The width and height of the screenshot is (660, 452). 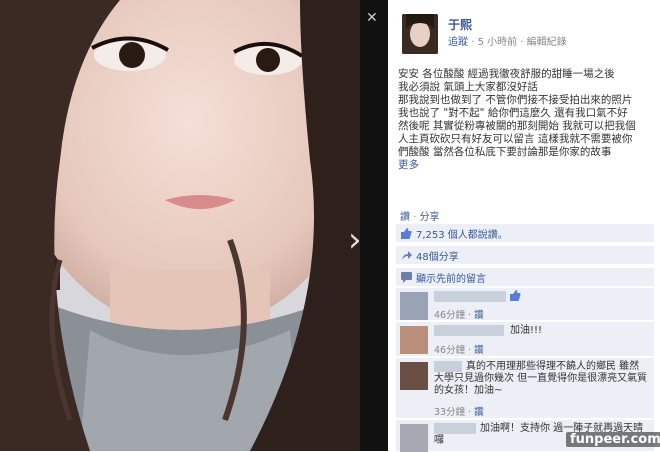 I want to click on like-link: 讚, so click(x=405, y=217).